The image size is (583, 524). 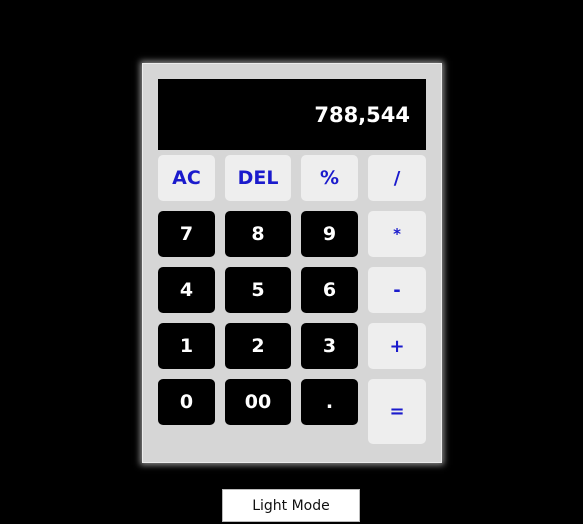 What do you see at coordinates (397, 411) in the screenshot?
I see `equals-button: =` at bounding box center [397, 411].